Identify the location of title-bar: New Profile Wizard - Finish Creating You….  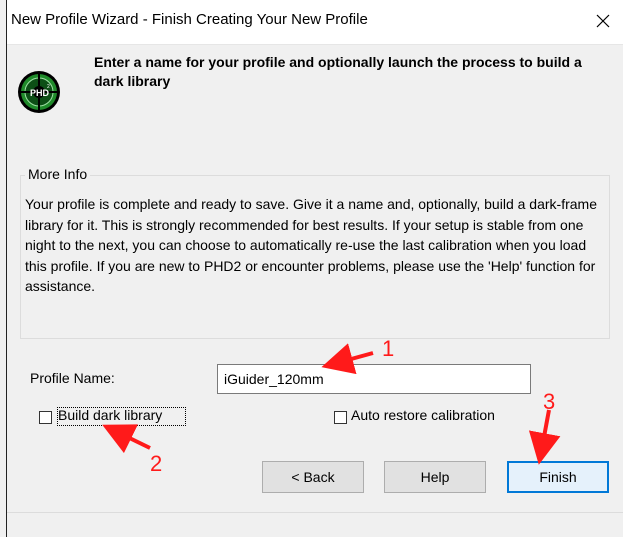
(315, 22).